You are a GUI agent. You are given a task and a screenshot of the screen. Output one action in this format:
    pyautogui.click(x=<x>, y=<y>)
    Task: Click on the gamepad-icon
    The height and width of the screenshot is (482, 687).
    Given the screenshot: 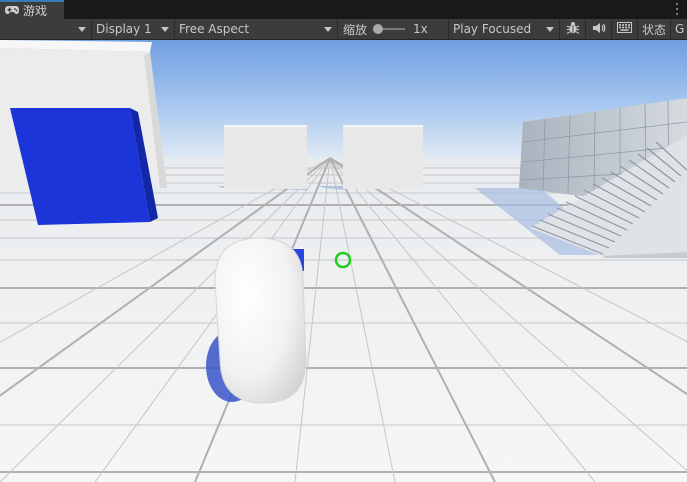 What is the action you would take?
    pyautogui.click(x=12, y=11)
    